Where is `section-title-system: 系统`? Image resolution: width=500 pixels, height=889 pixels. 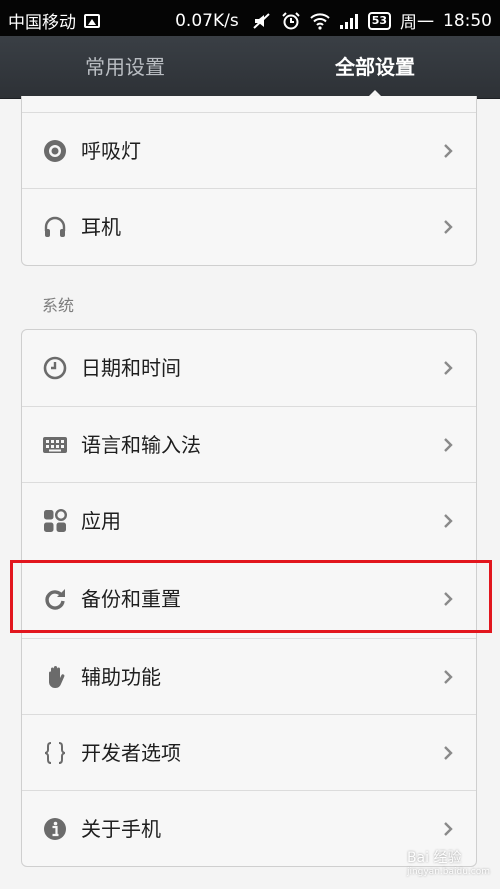
section-title-system: 系统 is located at coordinates (58, 305).